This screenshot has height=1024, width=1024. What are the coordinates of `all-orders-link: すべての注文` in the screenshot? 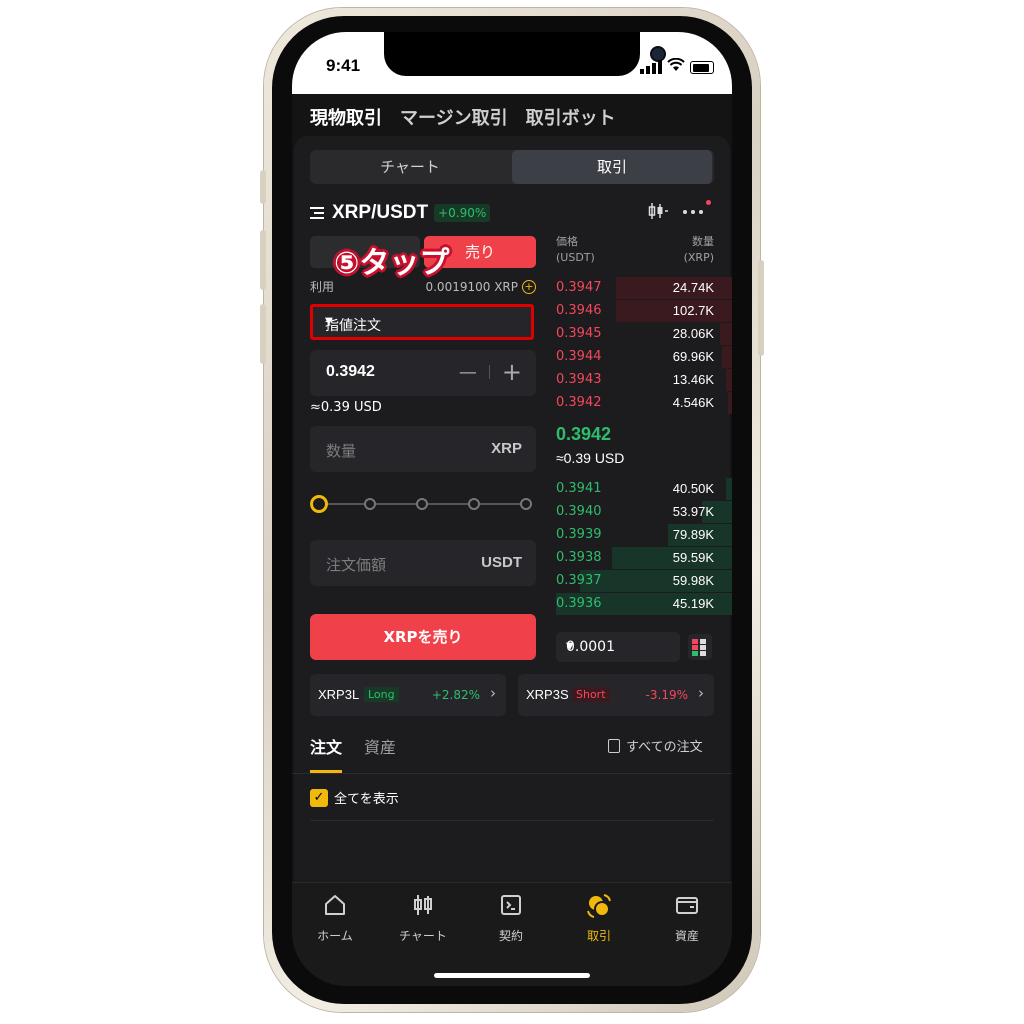 It's located at (655, 745).